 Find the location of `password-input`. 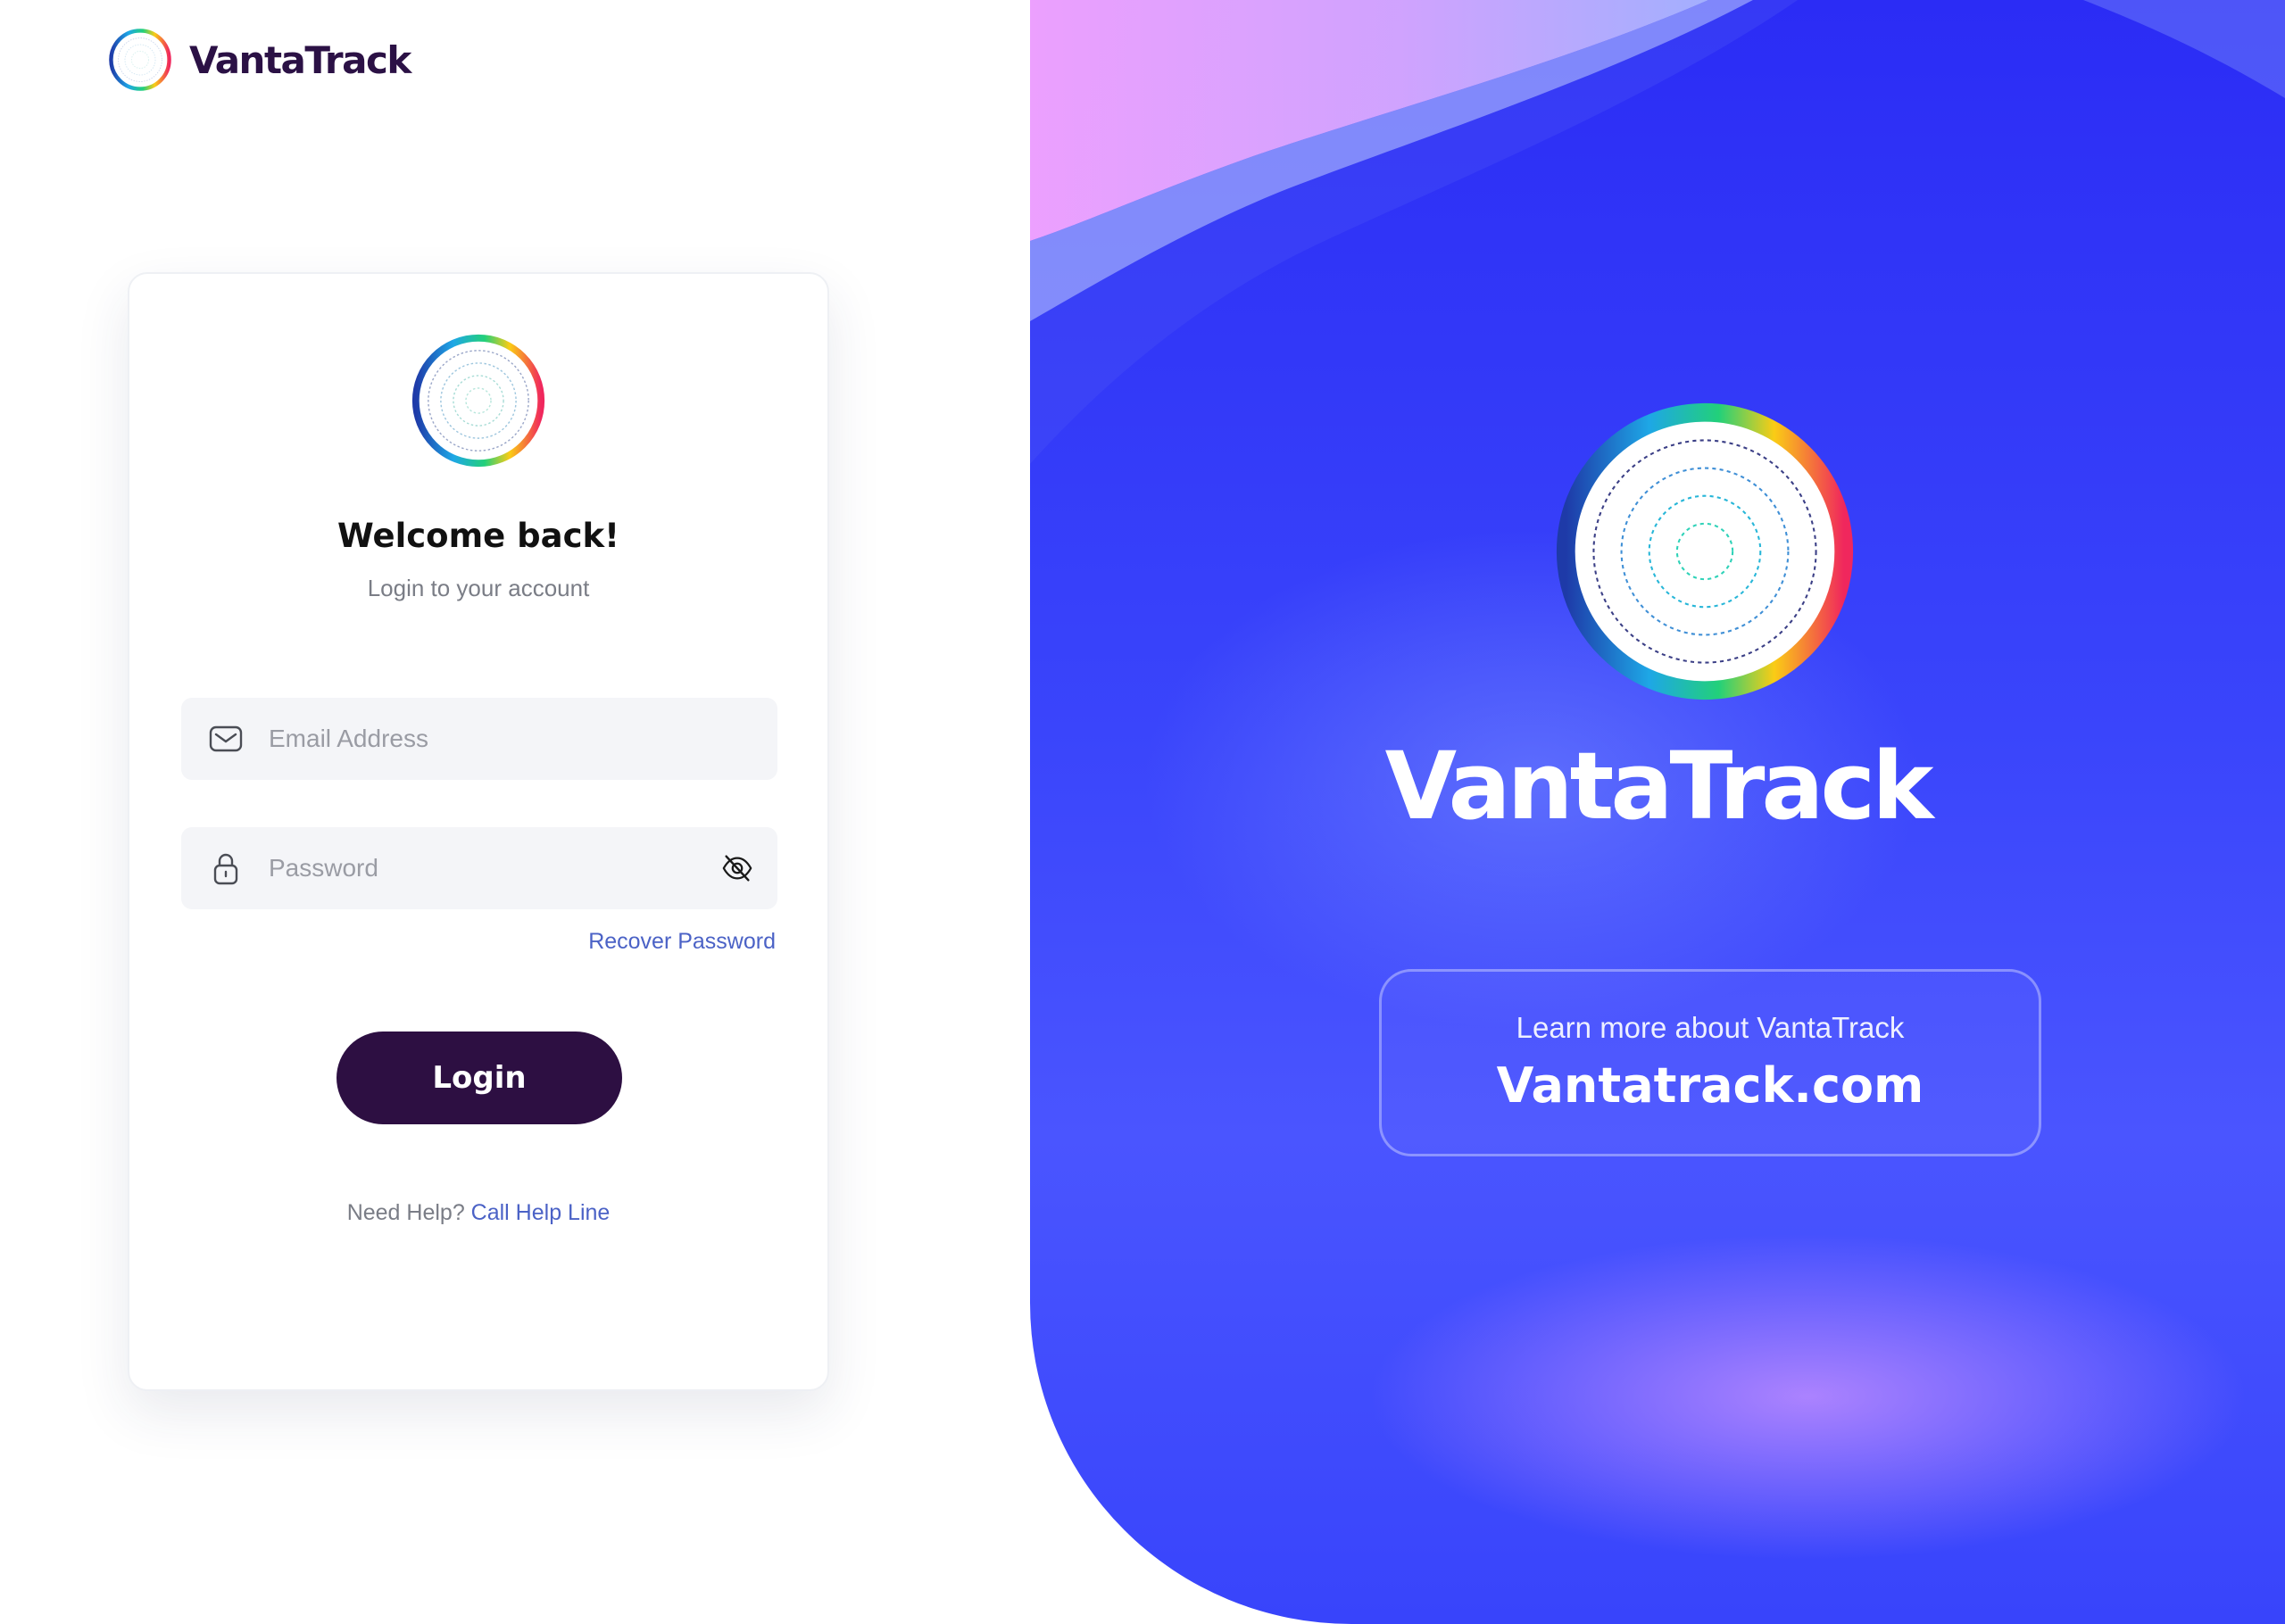

password-input is located at coordinates (465, 868).